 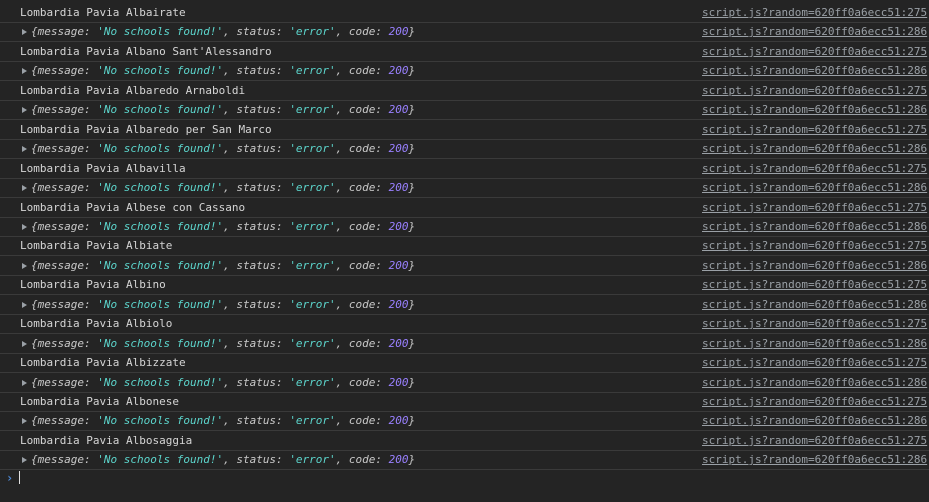 What do you see at coordinates (398, 32) in the screenshot?
I see `object-value-code: 200` at bounding box center [398, 32].